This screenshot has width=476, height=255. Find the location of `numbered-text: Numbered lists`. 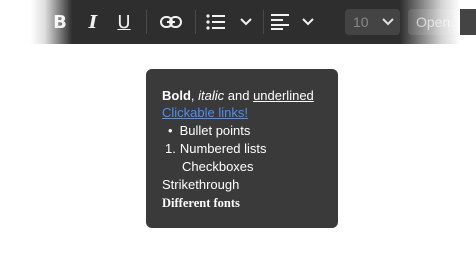

numbered-text: Numbered lists is located at coordinates (223, 148).